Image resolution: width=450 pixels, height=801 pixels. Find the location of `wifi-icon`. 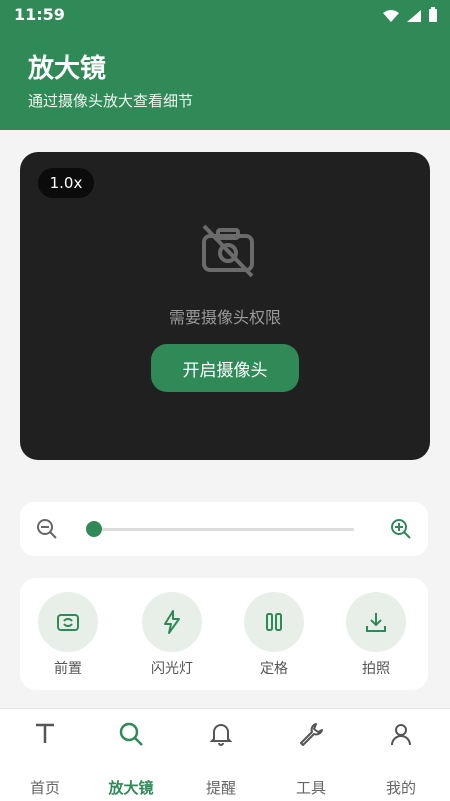

wifi-icon is located at coordinates (391, 17).